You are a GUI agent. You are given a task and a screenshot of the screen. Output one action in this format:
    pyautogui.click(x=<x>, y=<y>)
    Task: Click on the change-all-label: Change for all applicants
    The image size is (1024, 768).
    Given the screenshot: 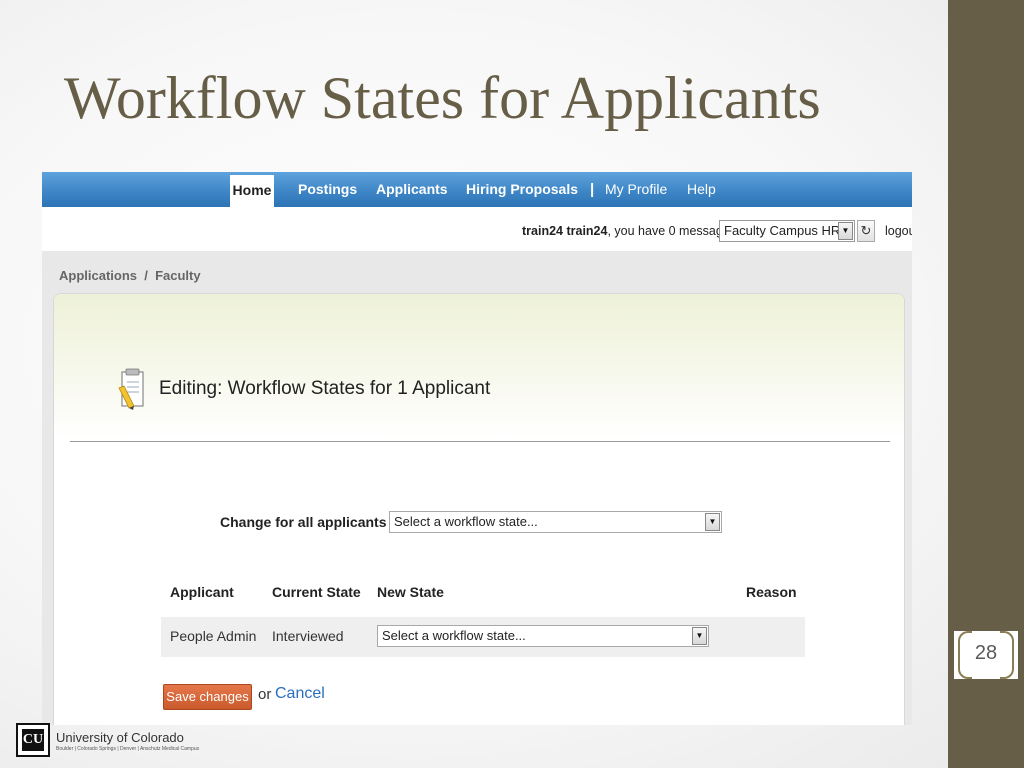 What is the action you would take?
    pyautogui.click(x=303, y=522)
    